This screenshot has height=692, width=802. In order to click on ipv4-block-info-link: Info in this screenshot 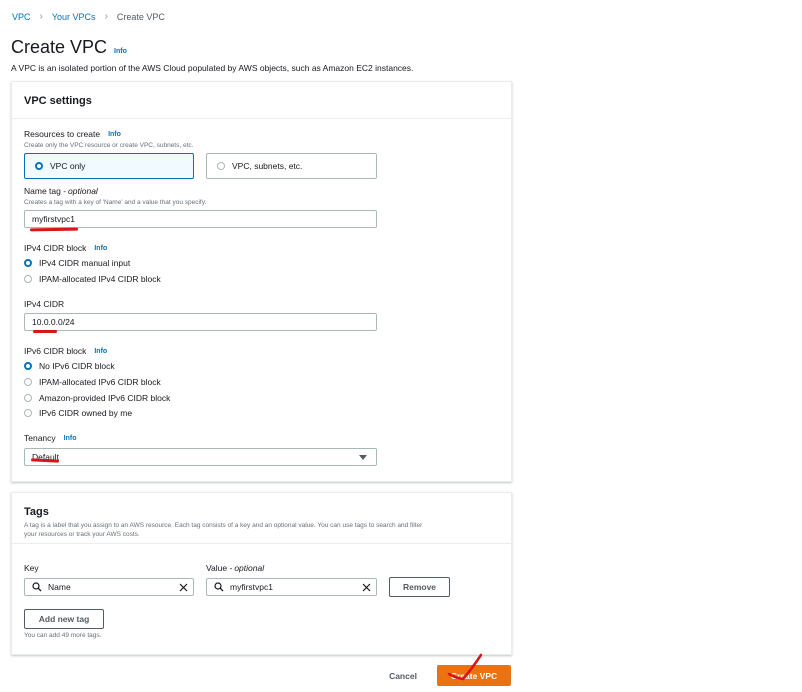, I will do `click(100, 248)`.